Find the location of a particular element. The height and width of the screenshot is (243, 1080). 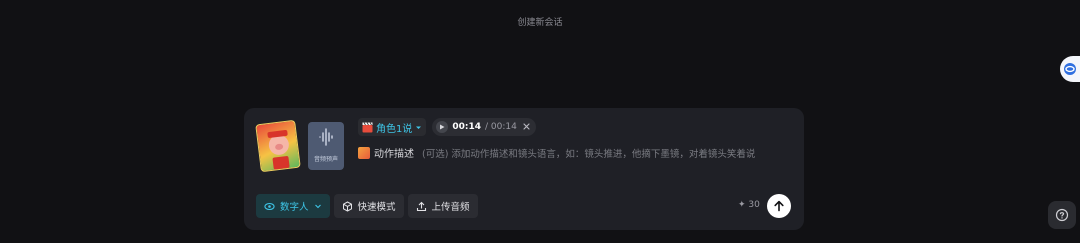

play-button is located at coordinates (442, 127).